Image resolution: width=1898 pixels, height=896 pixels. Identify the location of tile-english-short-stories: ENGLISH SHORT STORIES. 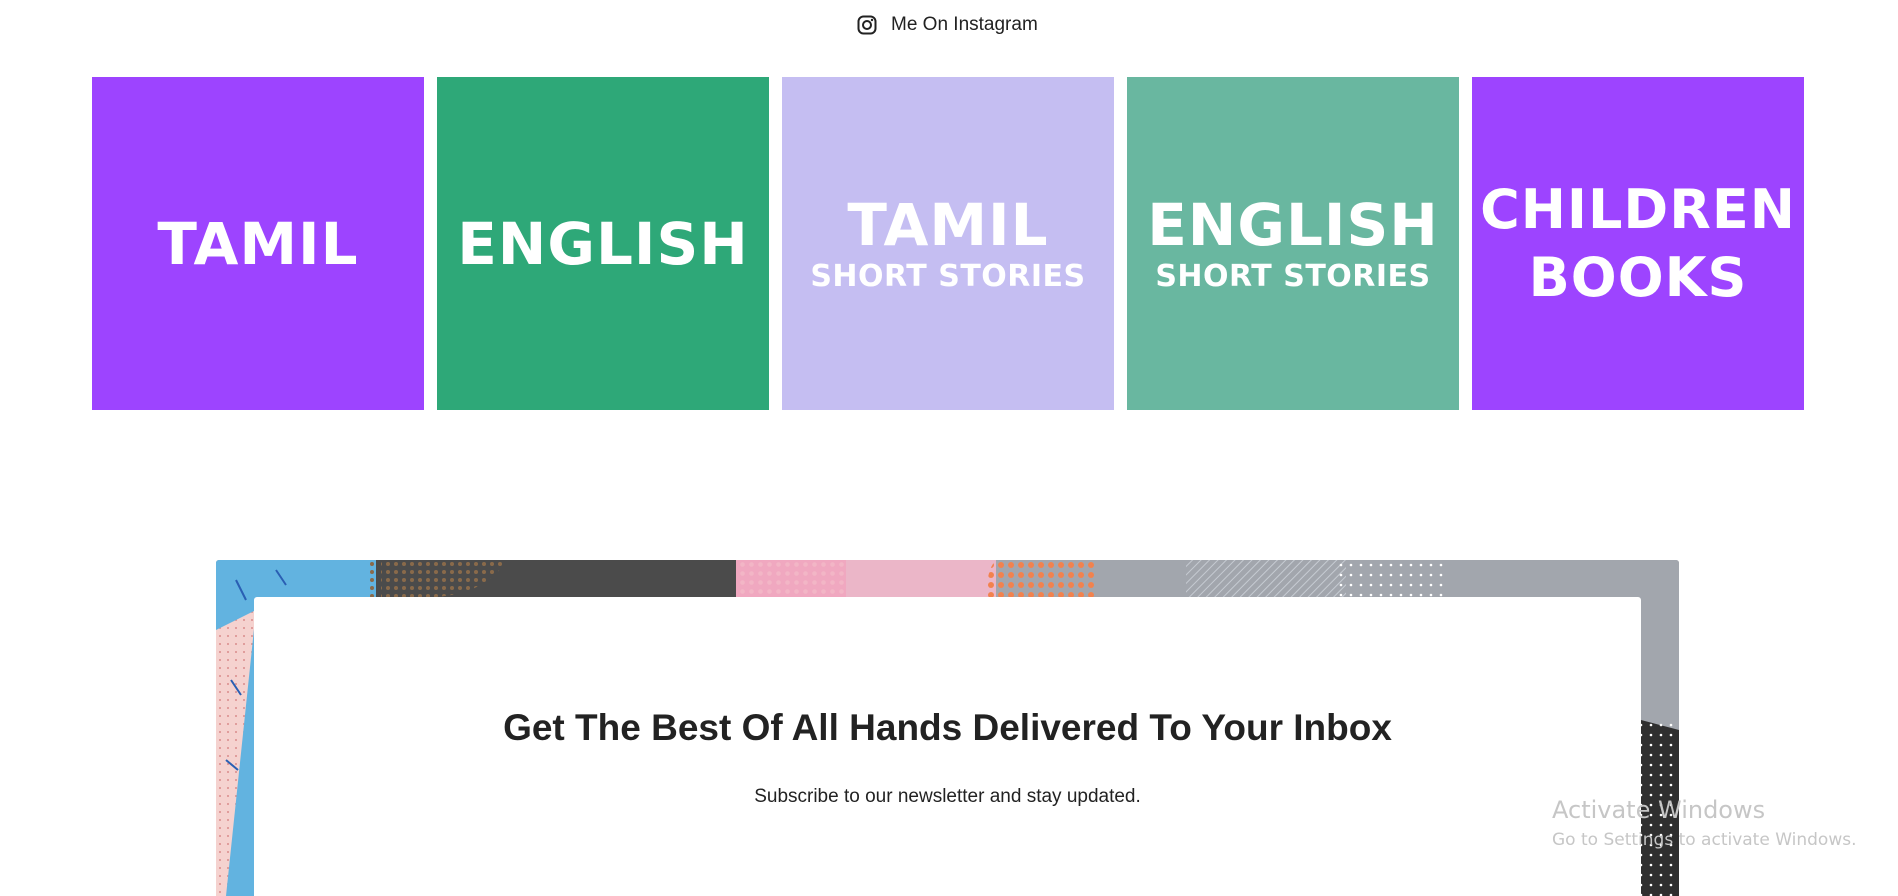
(1293, 243).